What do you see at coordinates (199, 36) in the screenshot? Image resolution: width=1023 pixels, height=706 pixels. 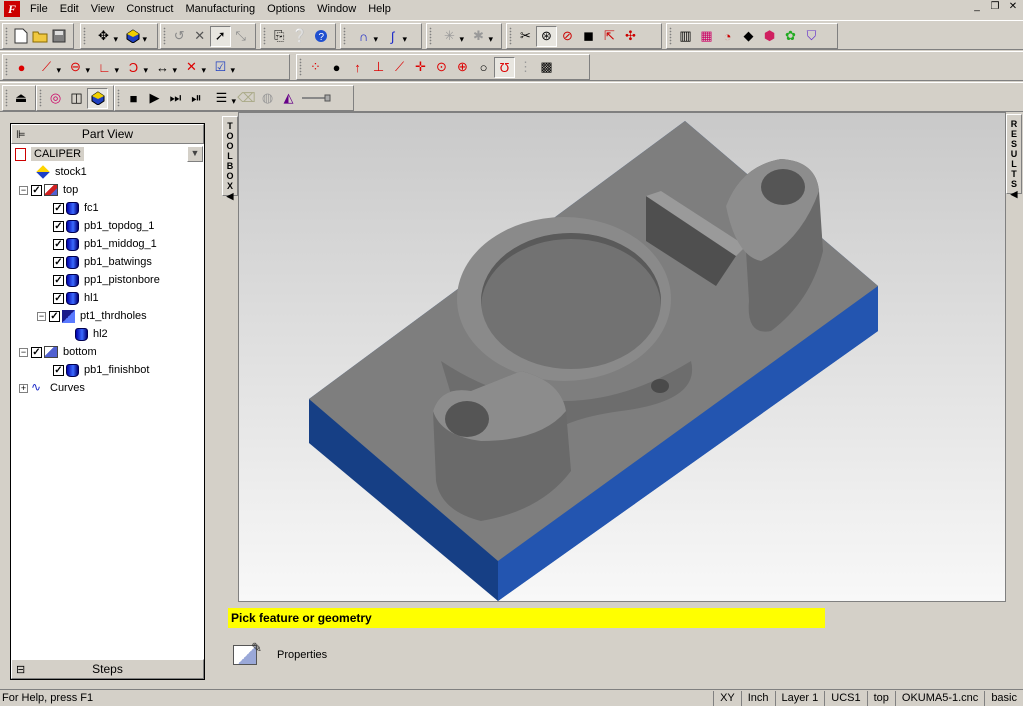 I see `delete-icon: ✕` at bounding box center [199, 36].